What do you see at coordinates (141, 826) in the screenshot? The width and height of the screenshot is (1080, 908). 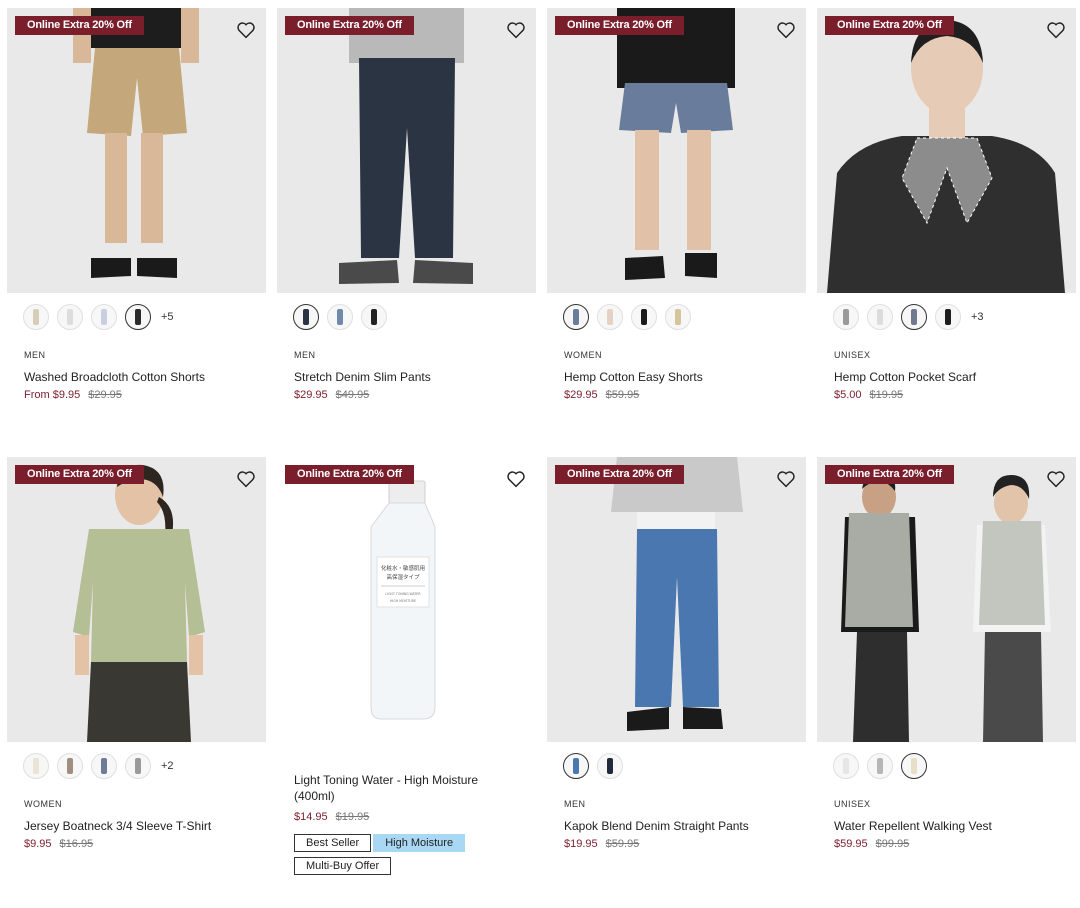 I see `product-name: Jersey Boatneck 3/4 Sleeve T-Shirt` at bounding box center [141, 826].